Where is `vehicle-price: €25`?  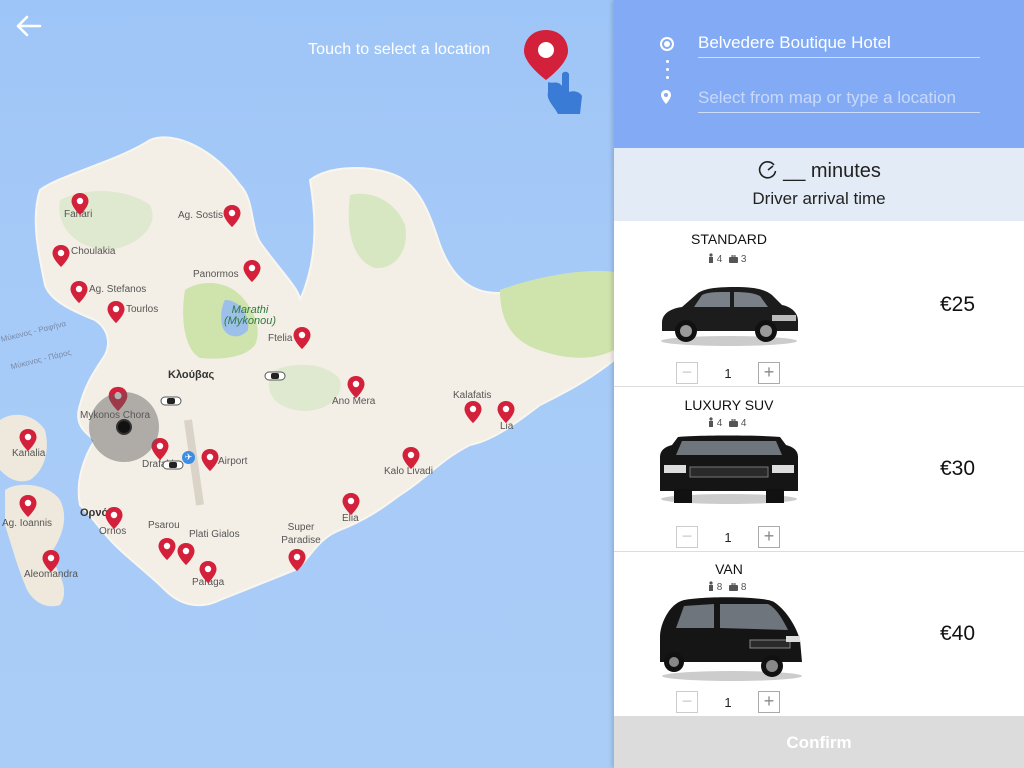
vehicle-price: €25 is located at coordinates (958, 304).